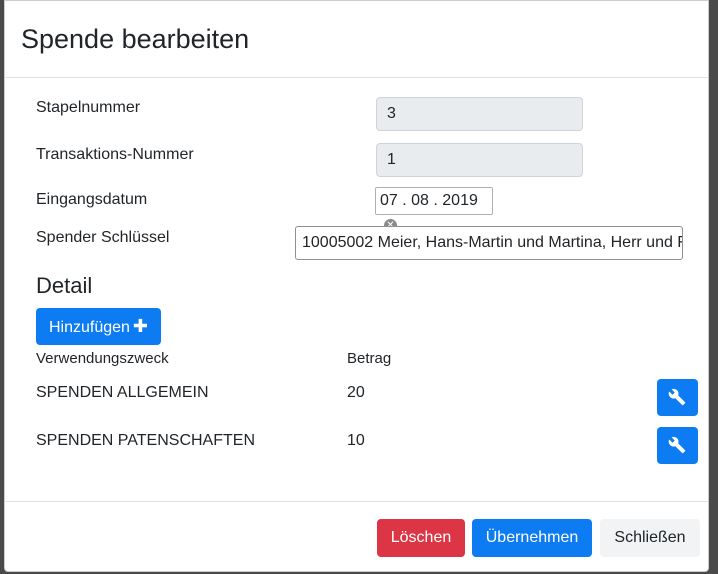 The width and height of the screenshot is (718, 574). What do you see at coordinates (140, 326) in the screenshot?
I see `plus-icon: ✚` at bounding box center [140, 326].